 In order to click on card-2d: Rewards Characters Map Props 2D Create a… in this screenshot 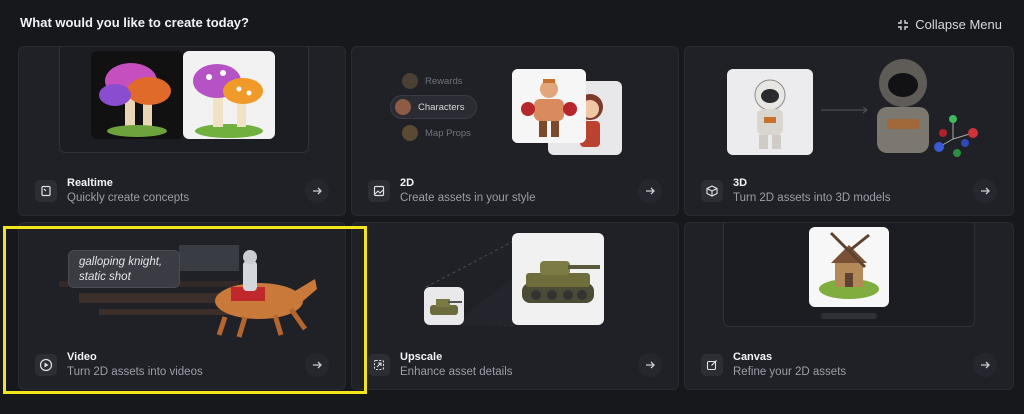, I will do `click(515, 131)`.